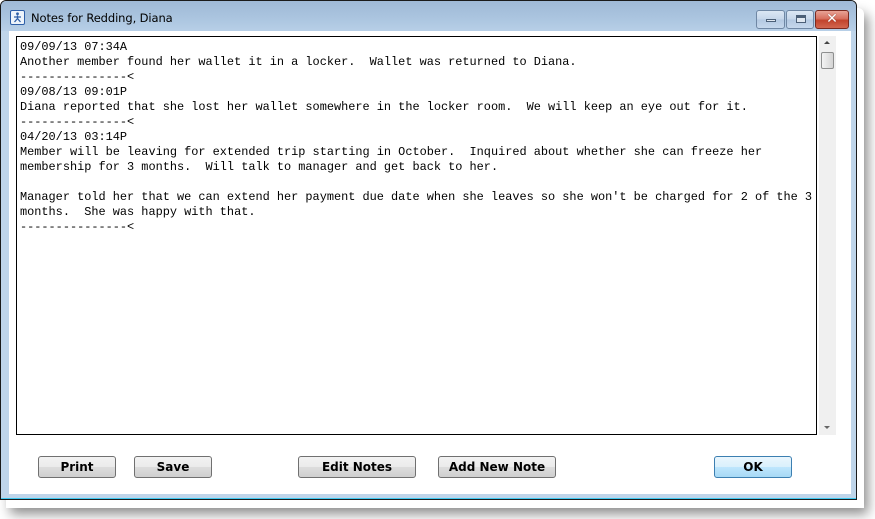  Describe the element at coordinates (17, 17) in the screenshot. I see `person-icon` at that location.